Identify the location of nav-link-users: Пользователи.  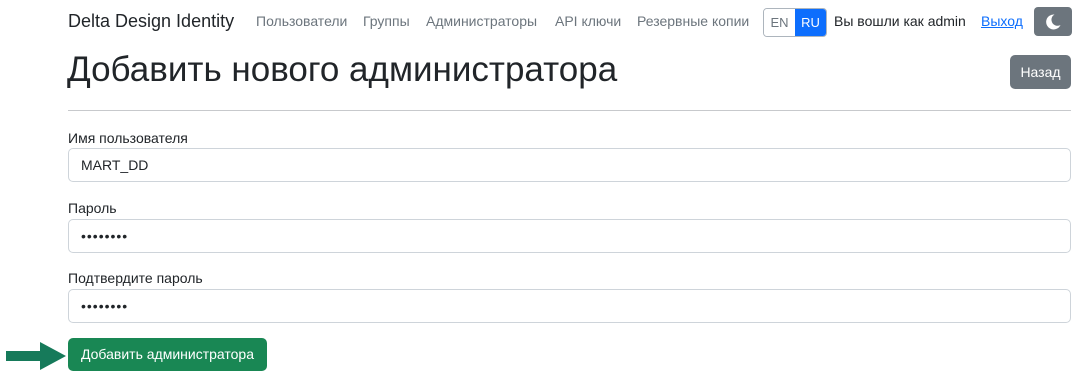
(301, 21).